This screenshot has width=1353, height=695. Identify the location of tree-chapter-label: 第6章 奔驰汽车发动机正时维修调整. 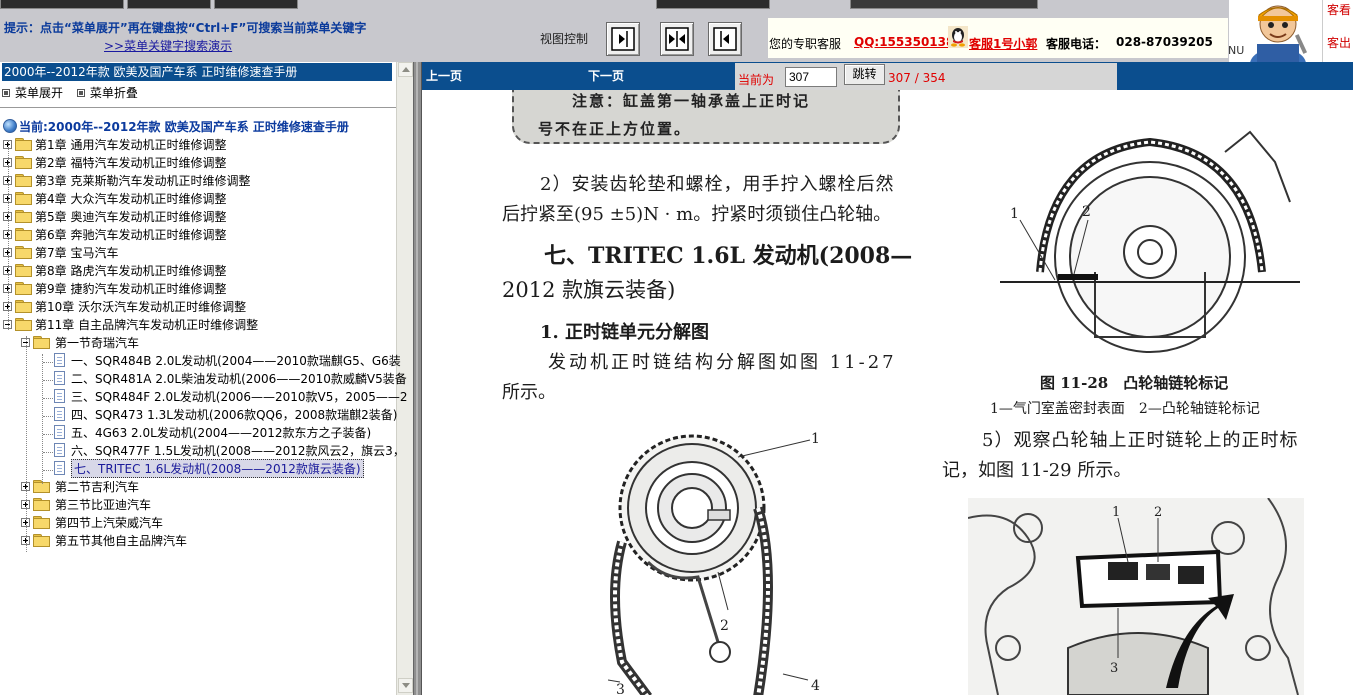
(131, 234).